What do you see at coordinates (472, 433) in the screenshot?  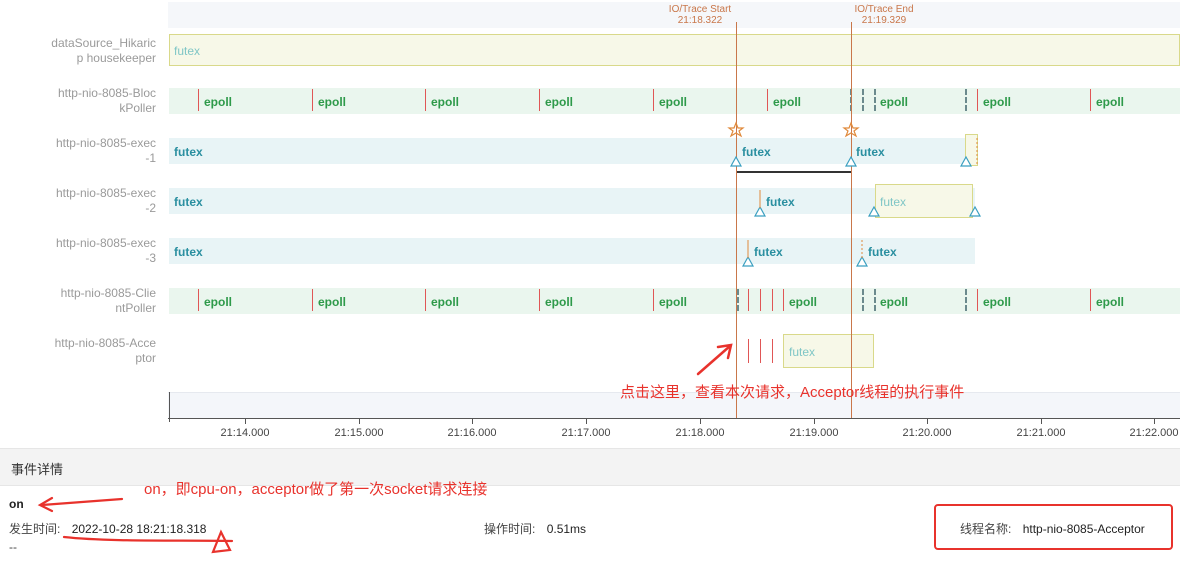 I see `axis-tick-label: 21:16.000` at bounding box center [472, 433].